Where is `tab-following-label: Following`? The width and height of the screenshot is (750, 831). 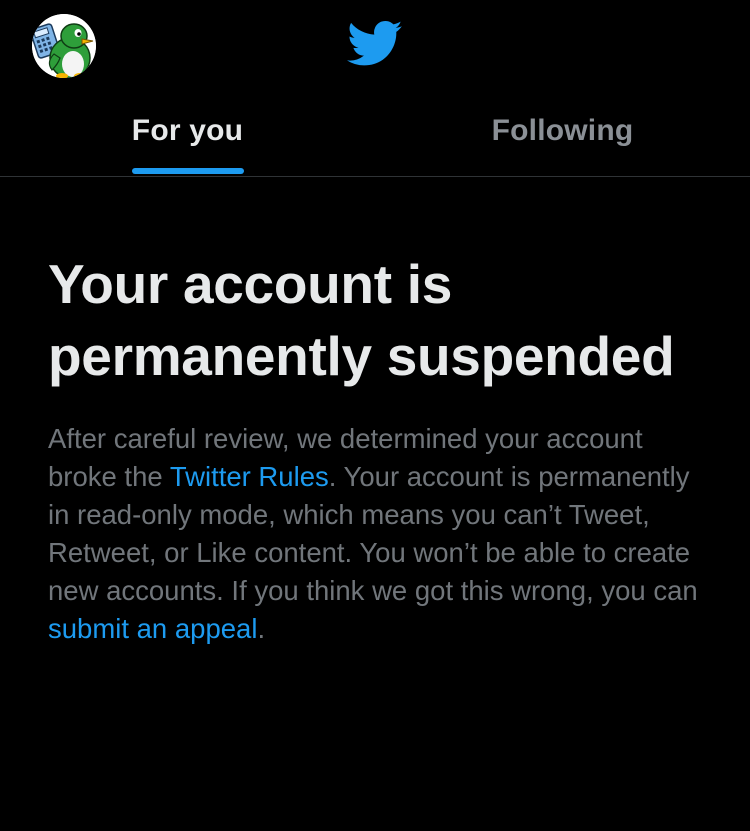
tab-following-label: Following is located at coordinates (562, 130).